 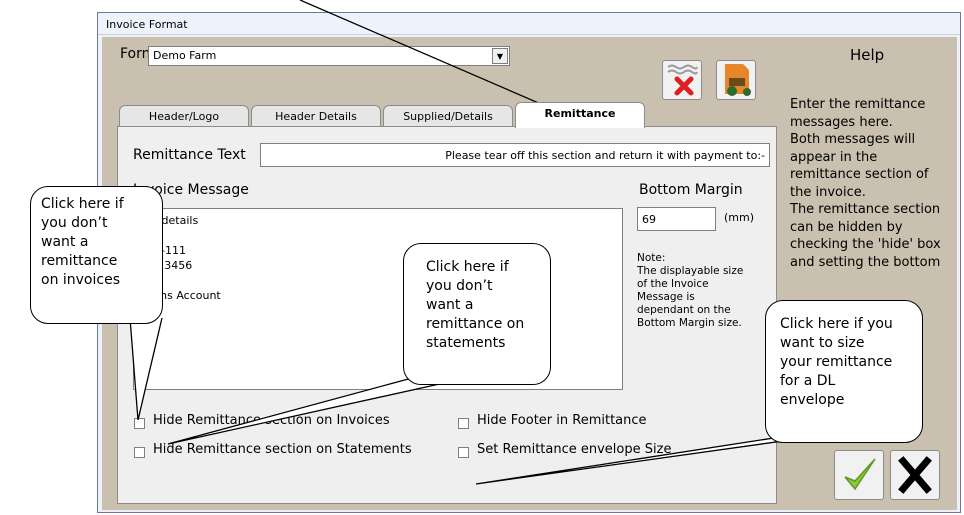 I want to click on help-line: Enter the remittance, so click(x=858, y=104).